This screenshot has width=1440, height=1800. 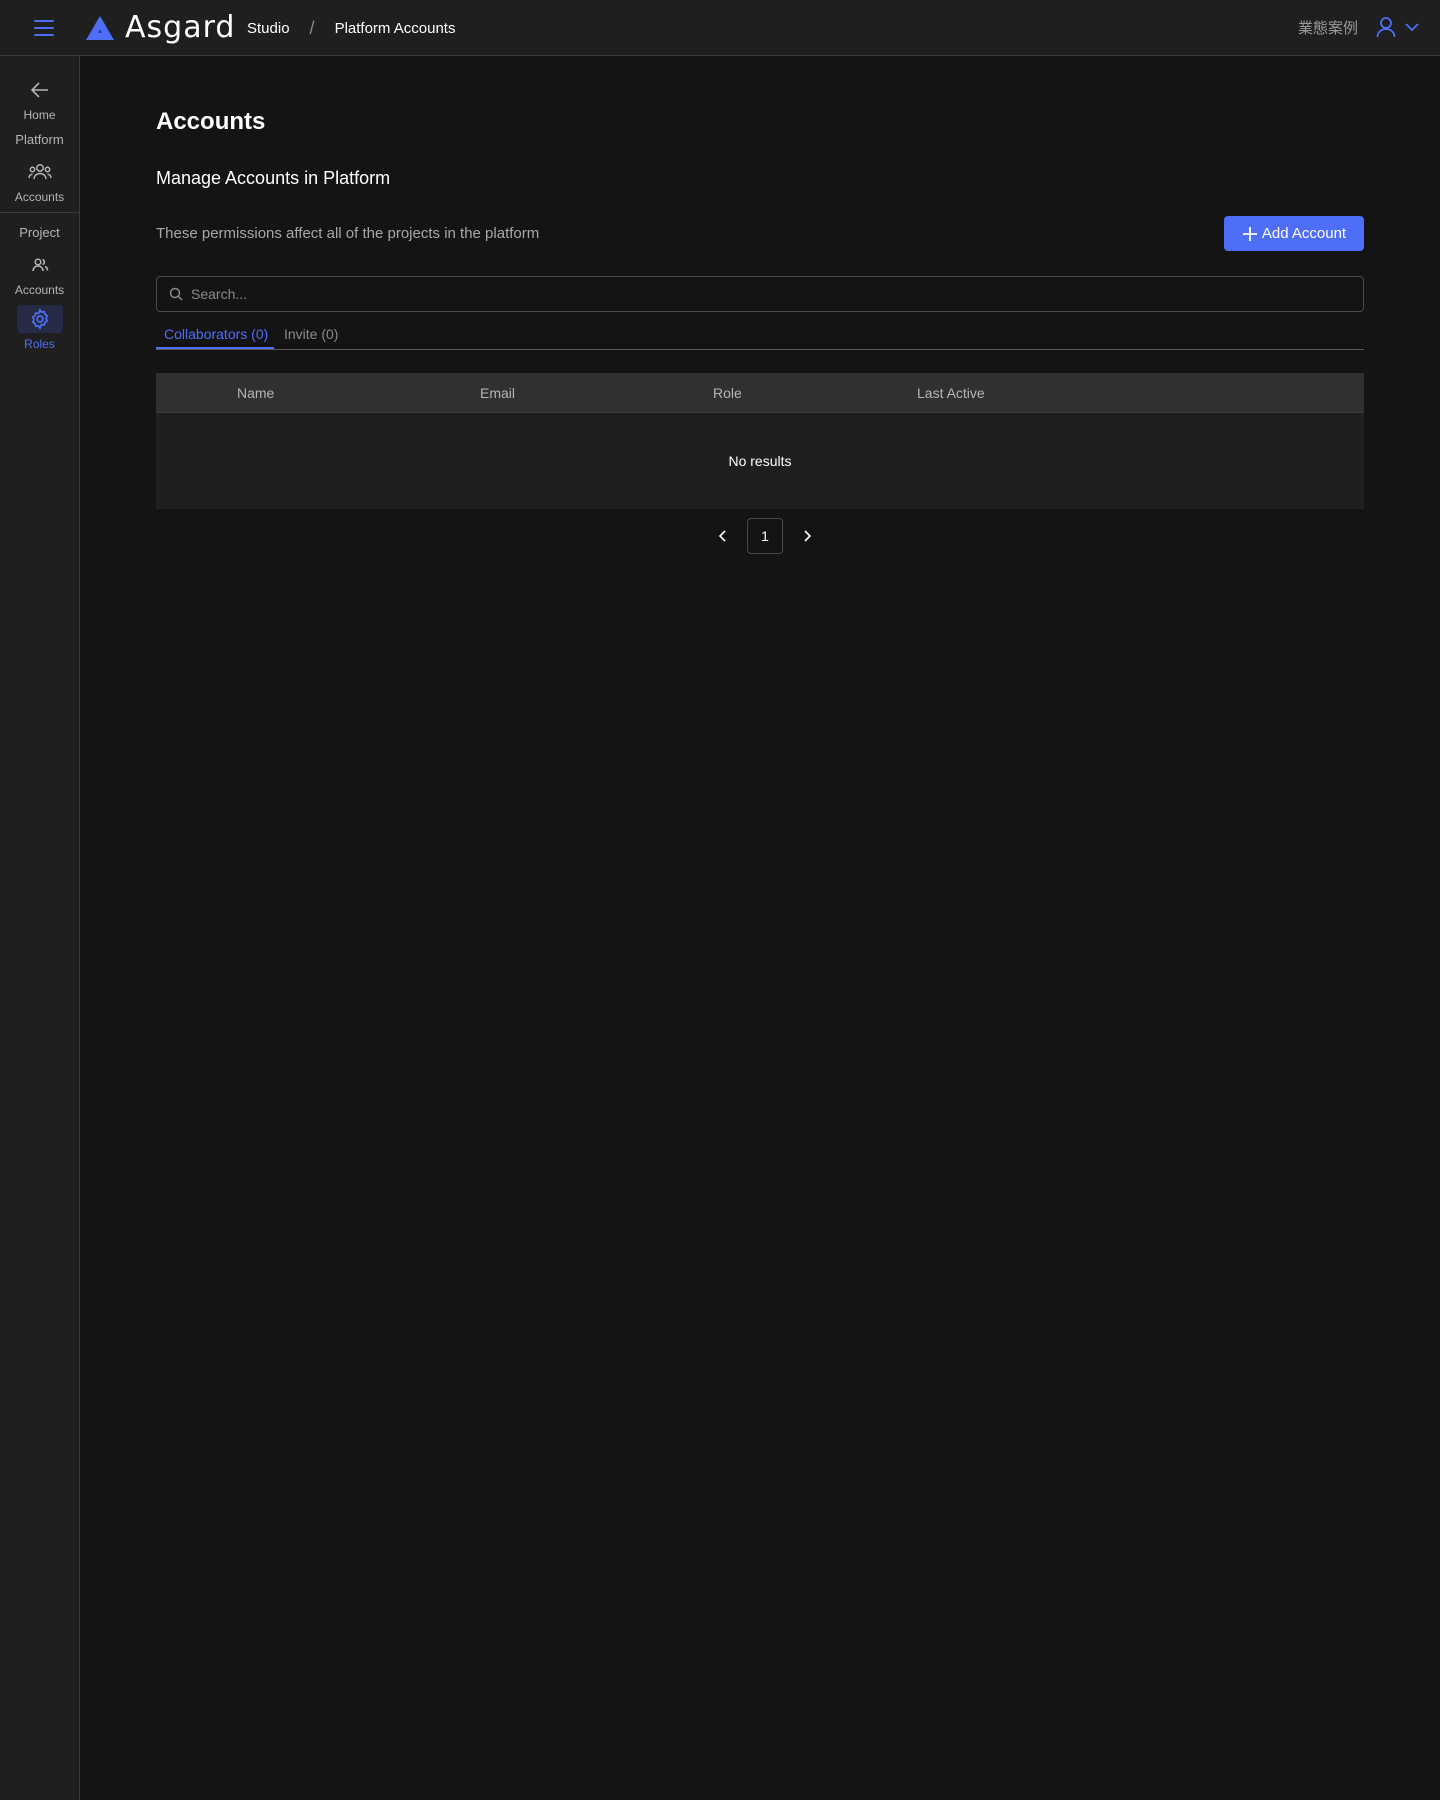 I want to click on search-box, so click(x=760, y=294).